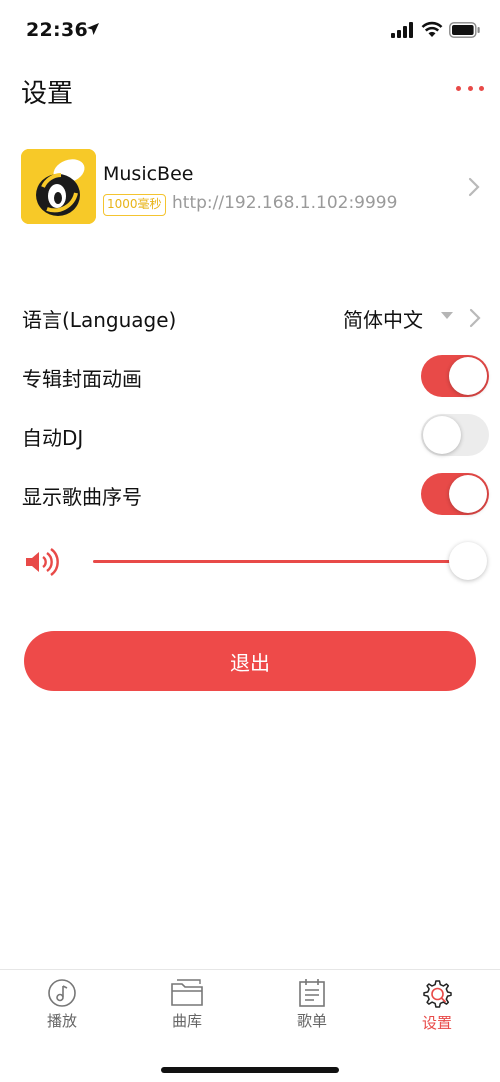 The width and height of the screenshot is (500, 1082). I want to click on playlist-icon, so click(312, 993).